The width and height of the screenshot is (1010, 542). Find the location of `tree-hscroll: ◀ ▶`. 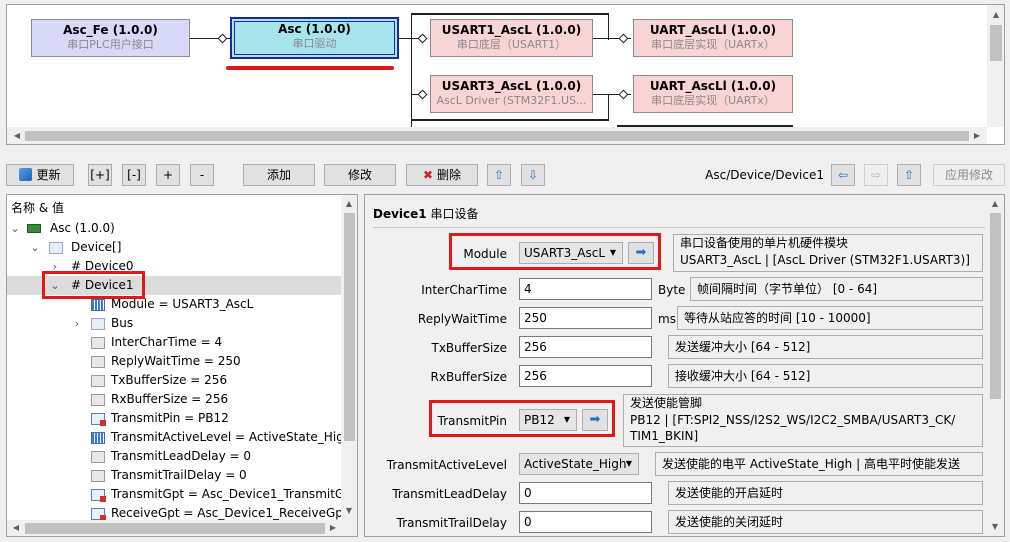

tree-hscroll: ◀ ▶ is located at coordinates (182, 528).